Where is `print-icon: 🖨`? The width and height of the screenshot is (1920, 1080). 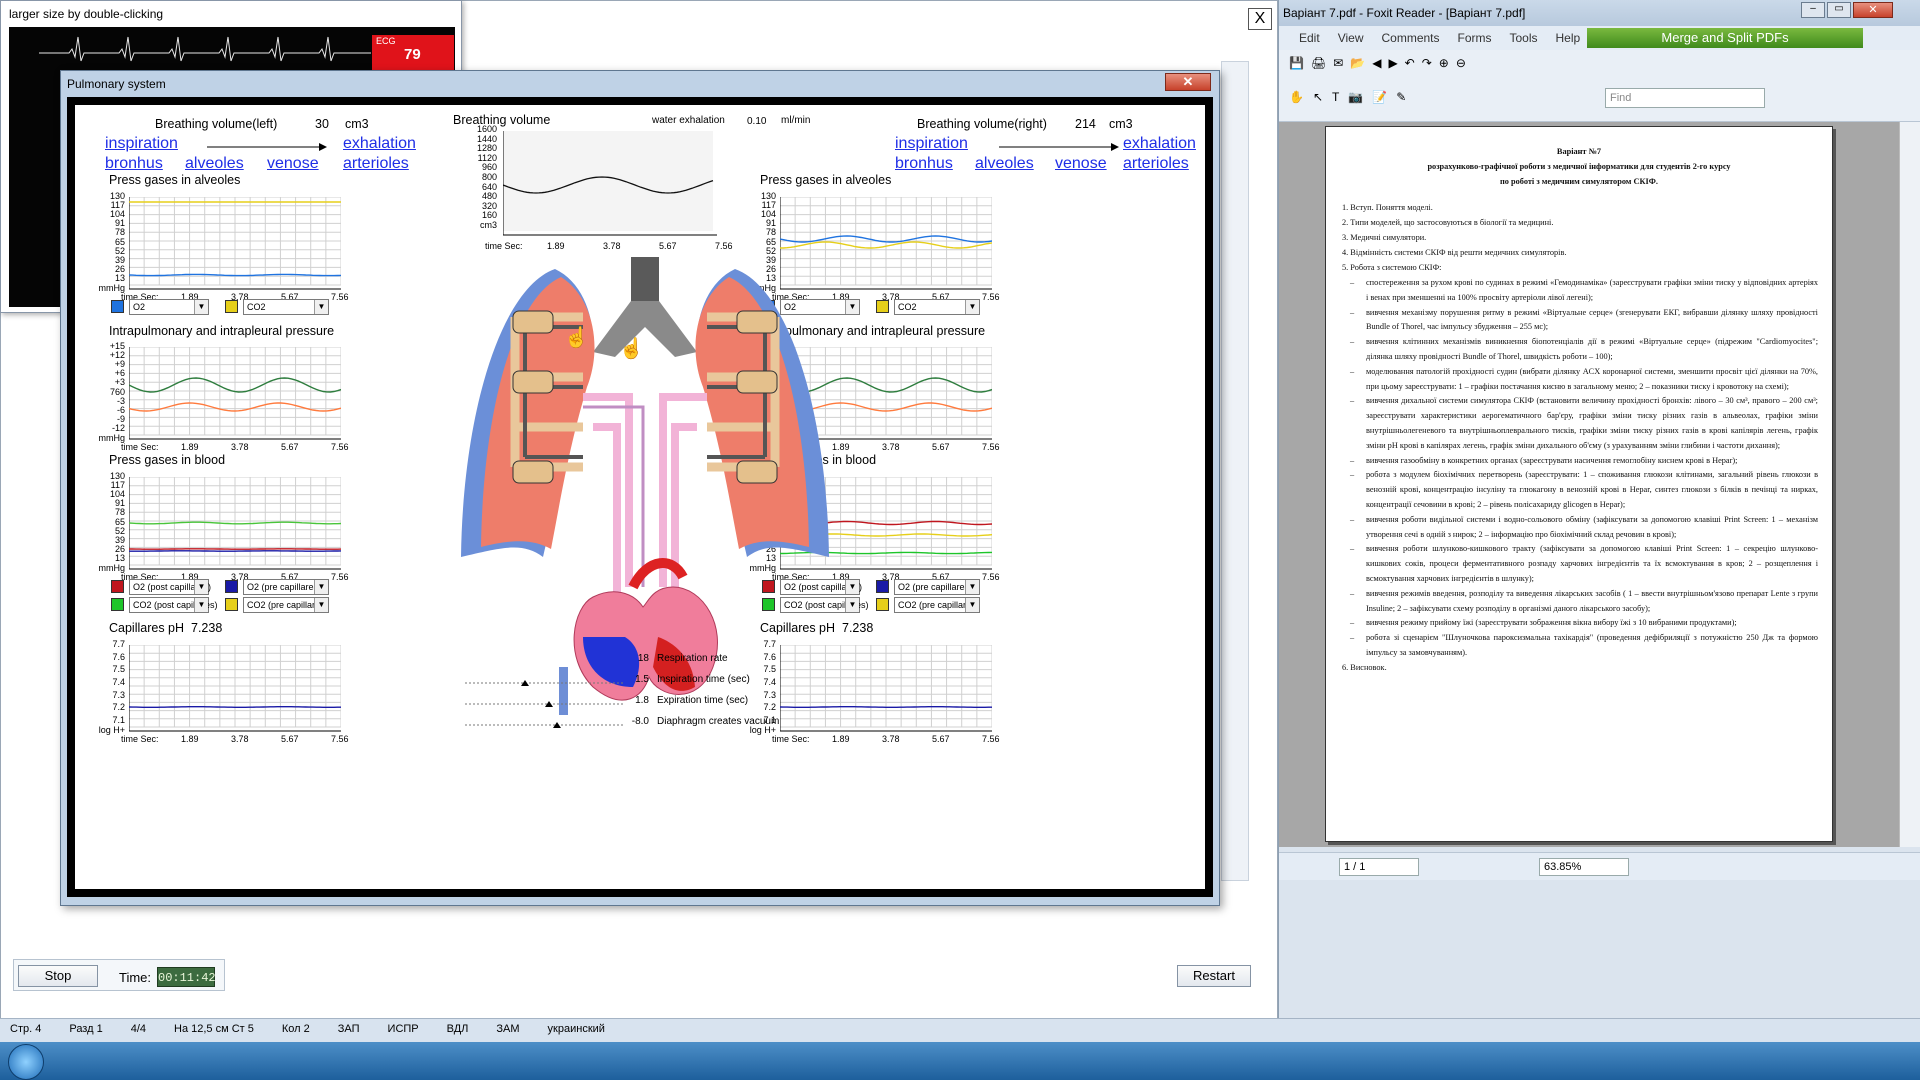
print-icon: 🖨 is located at coordinates (1318, 63).